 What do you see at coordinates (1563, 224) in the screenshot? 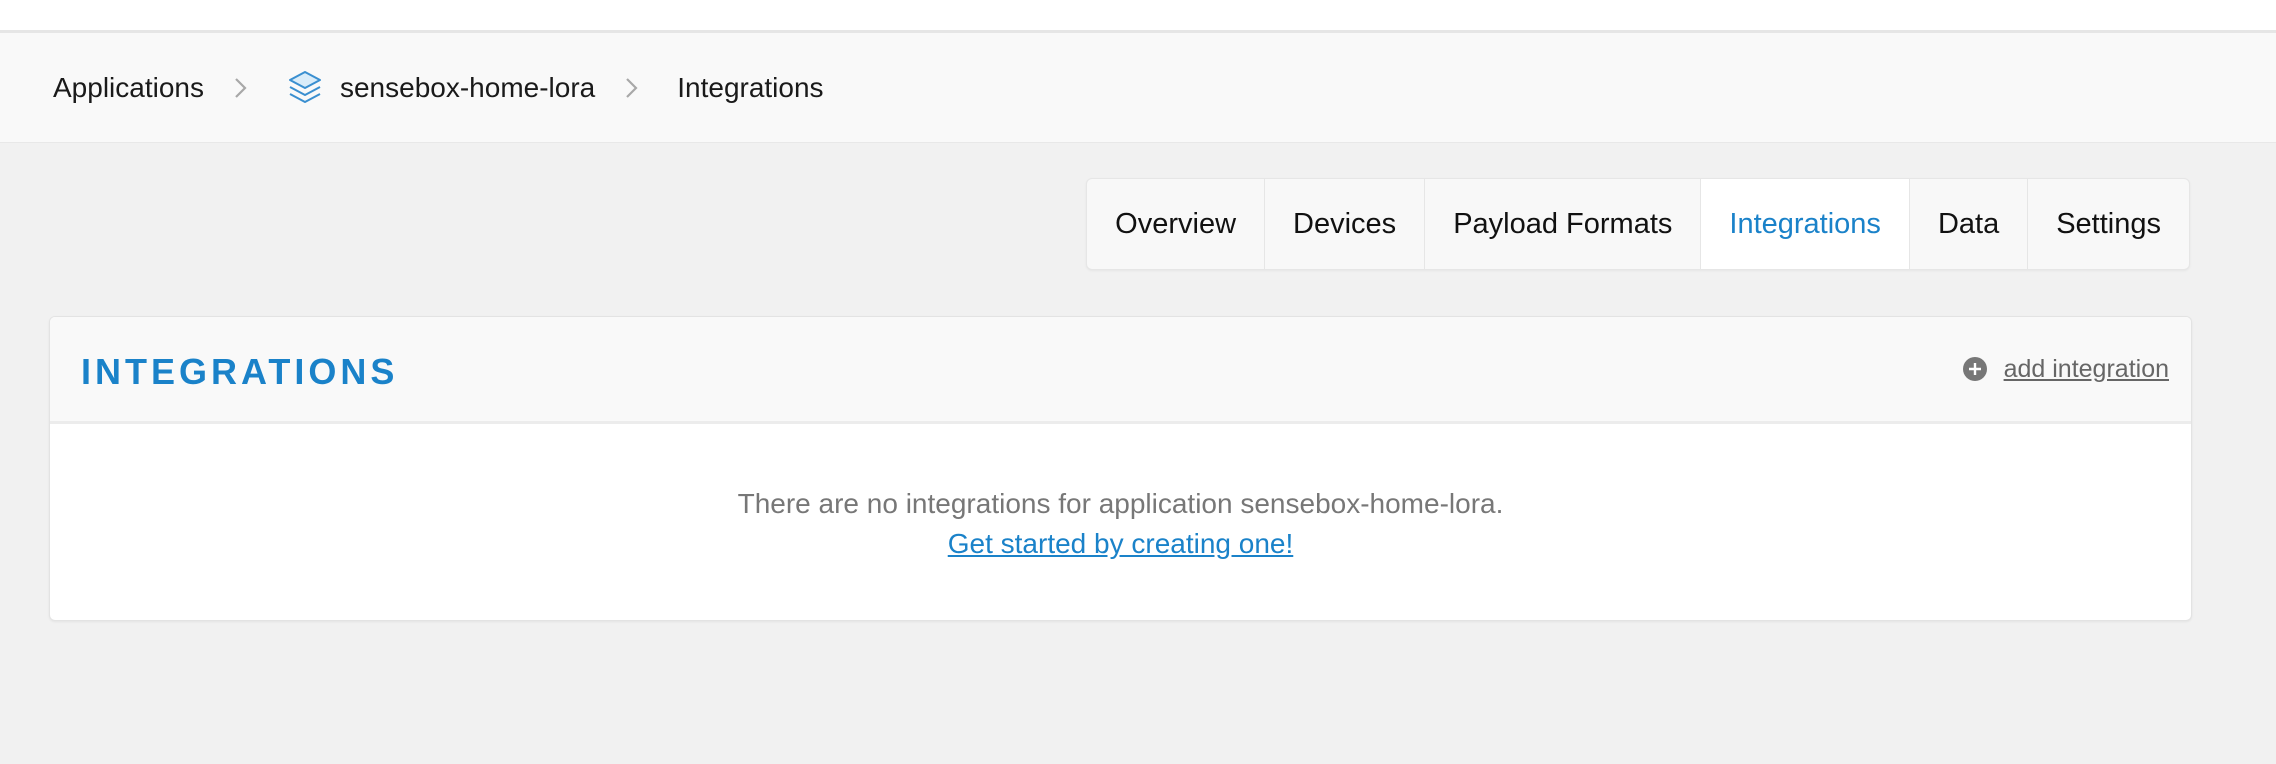
I see `tab-payload-formats: Payload Formats` at bounding box center [1563, 224].